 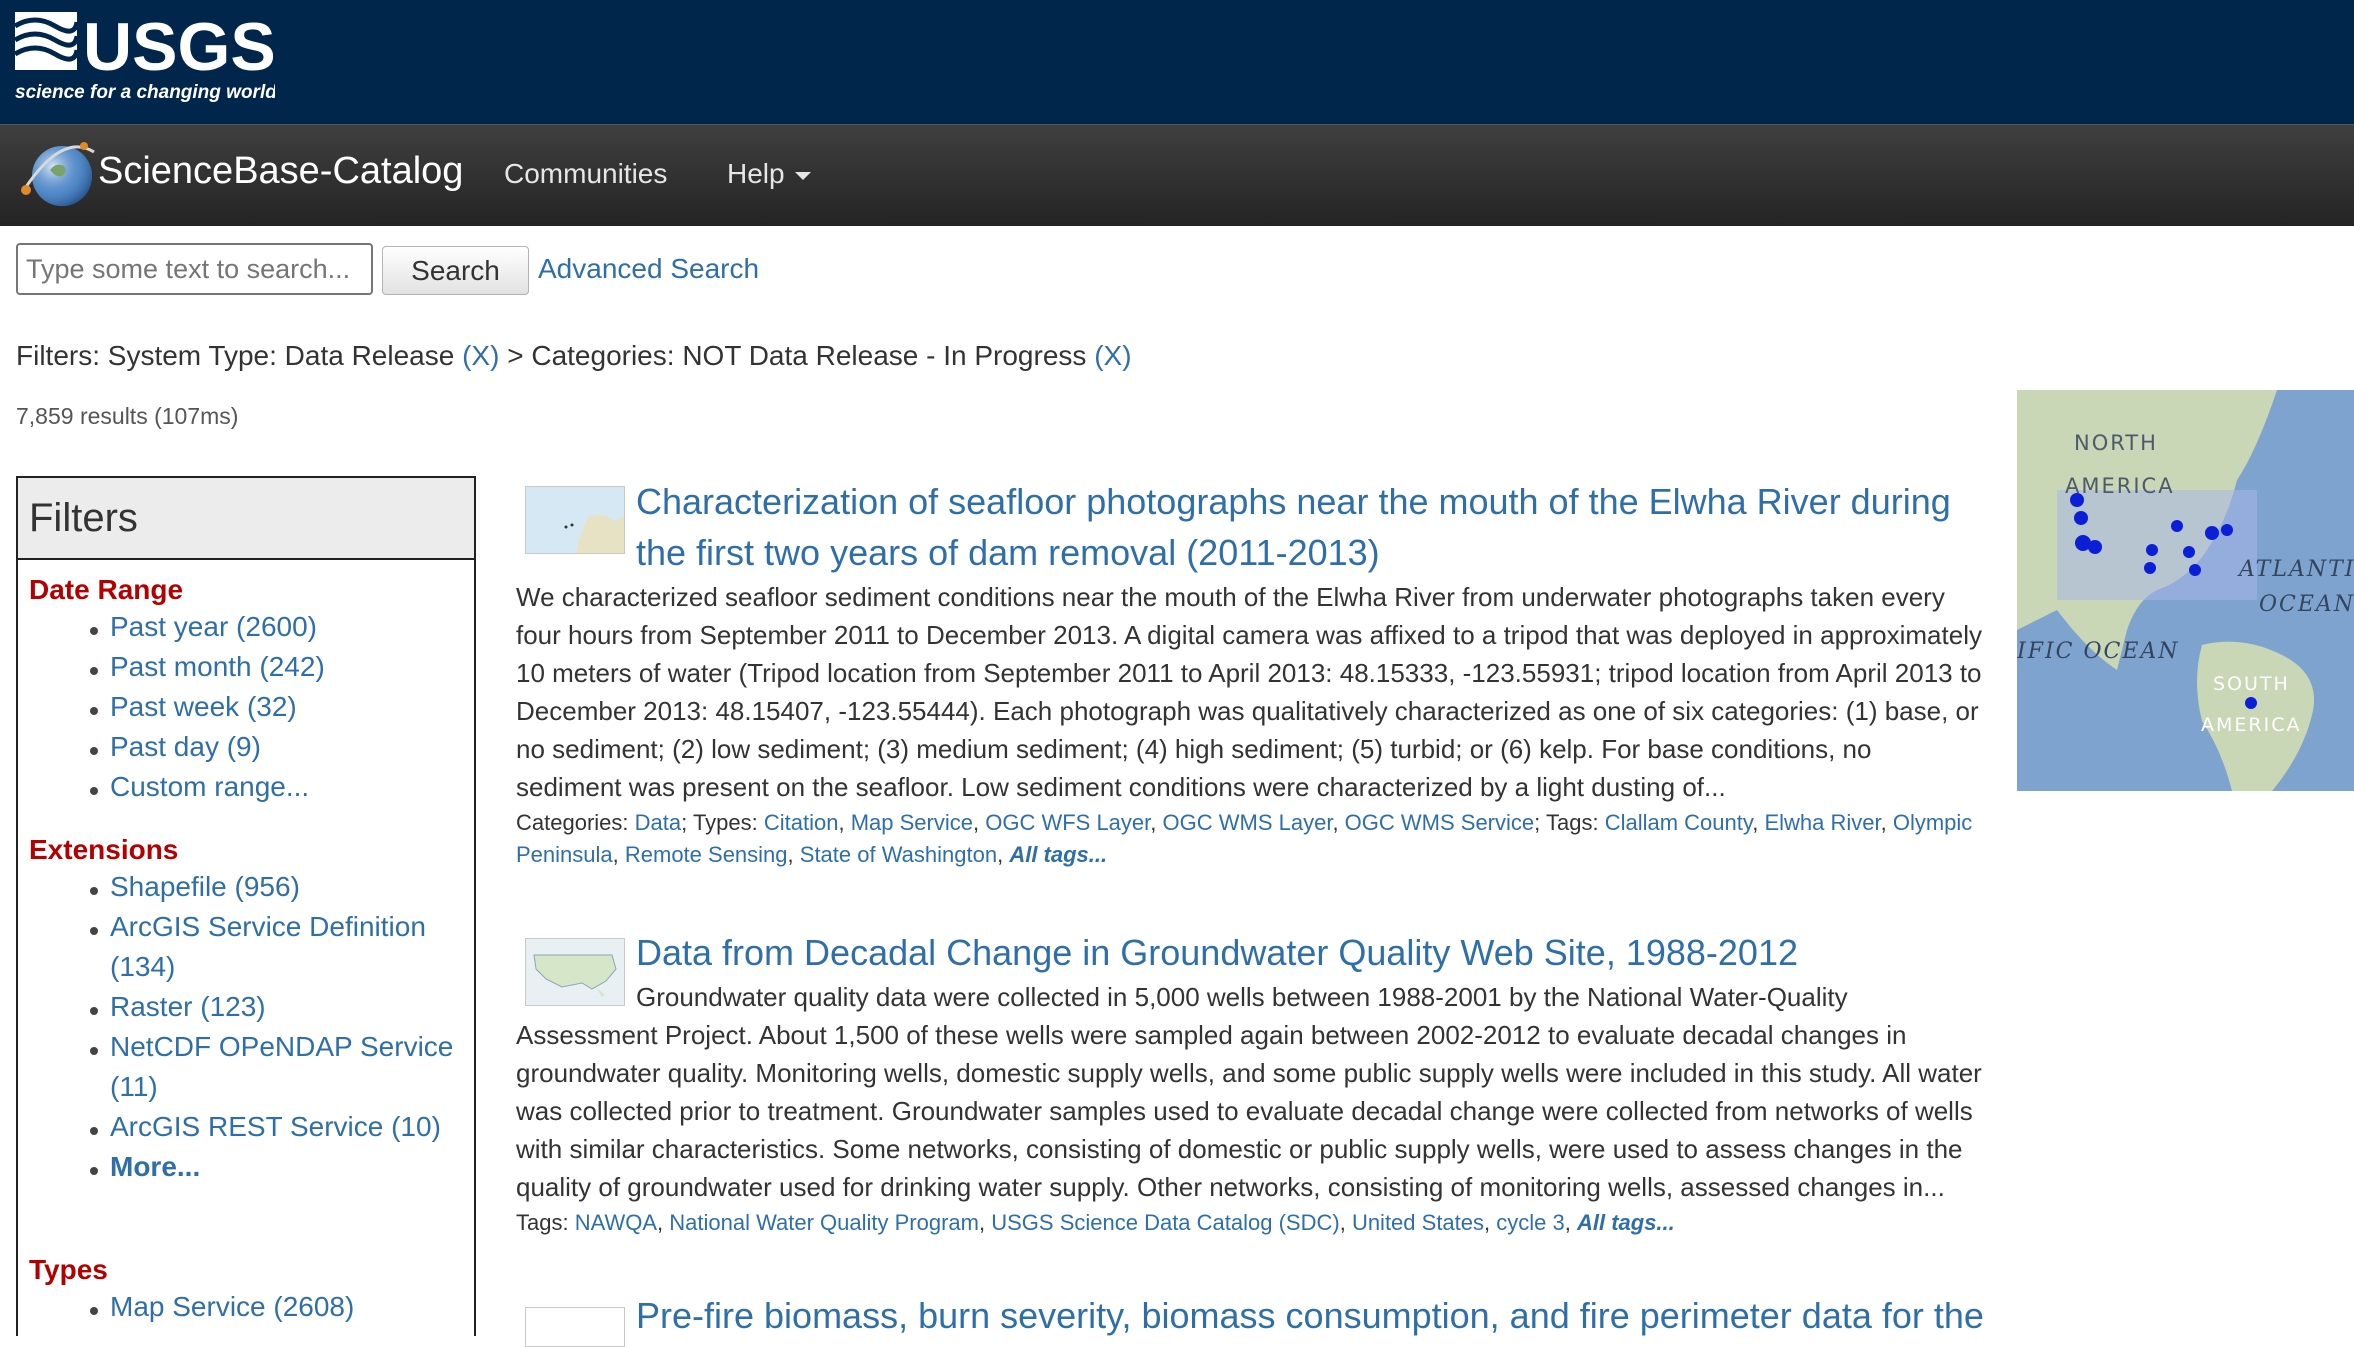 What do you see at coordinates (756, 173) in the screenshot?
I see `nav-help-label: Help` at bounding box center [756, 173].